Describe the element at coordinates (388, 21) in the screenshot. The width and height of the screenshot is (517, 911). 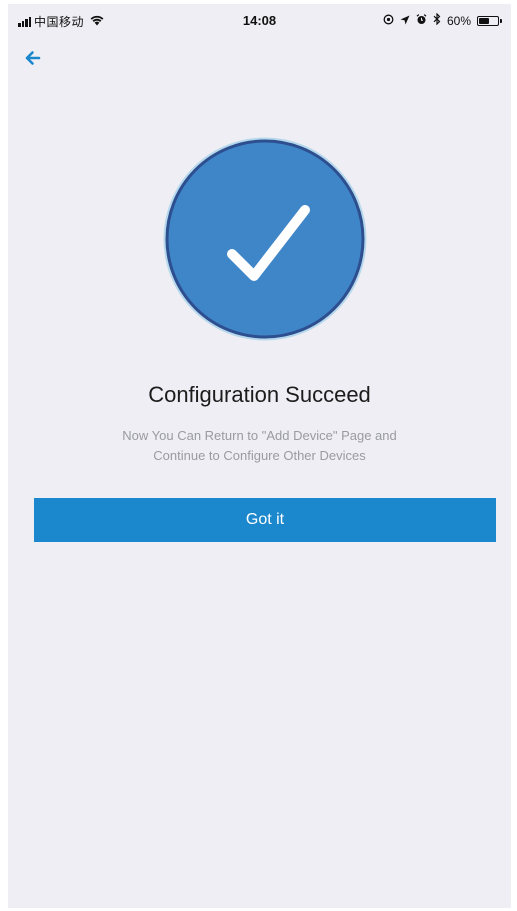
I see `location-icon` at that location.